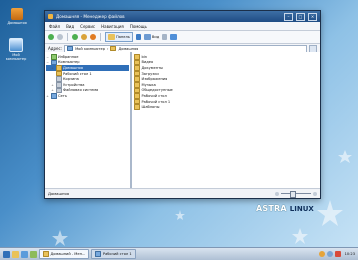 The height and width of the screenshot is (260, 358). What do you see at coordinates (90, 49) in the screenshot?
I see `breadcrumb-item: Мой компьютер` at bounding box center [90, 49].